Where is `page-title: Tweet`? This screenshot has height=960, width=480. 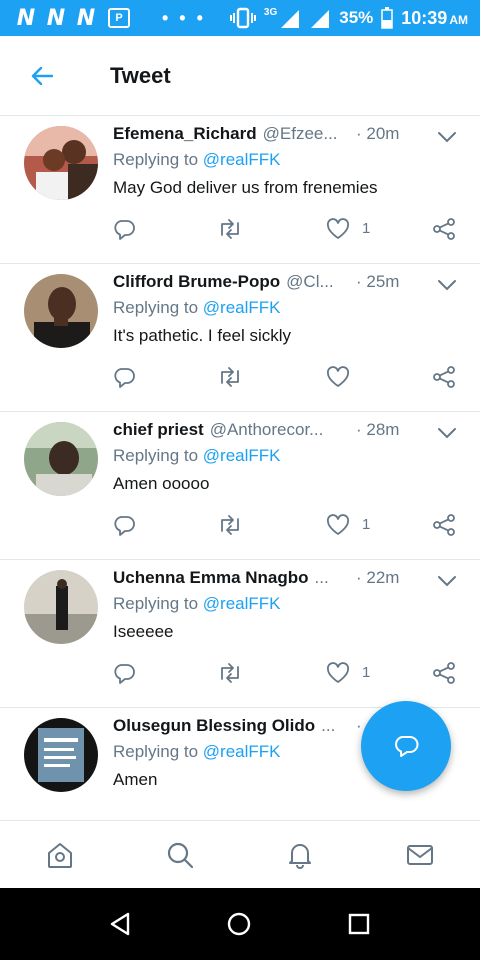
page-title: Tweet is located at coordinates (140, 75).